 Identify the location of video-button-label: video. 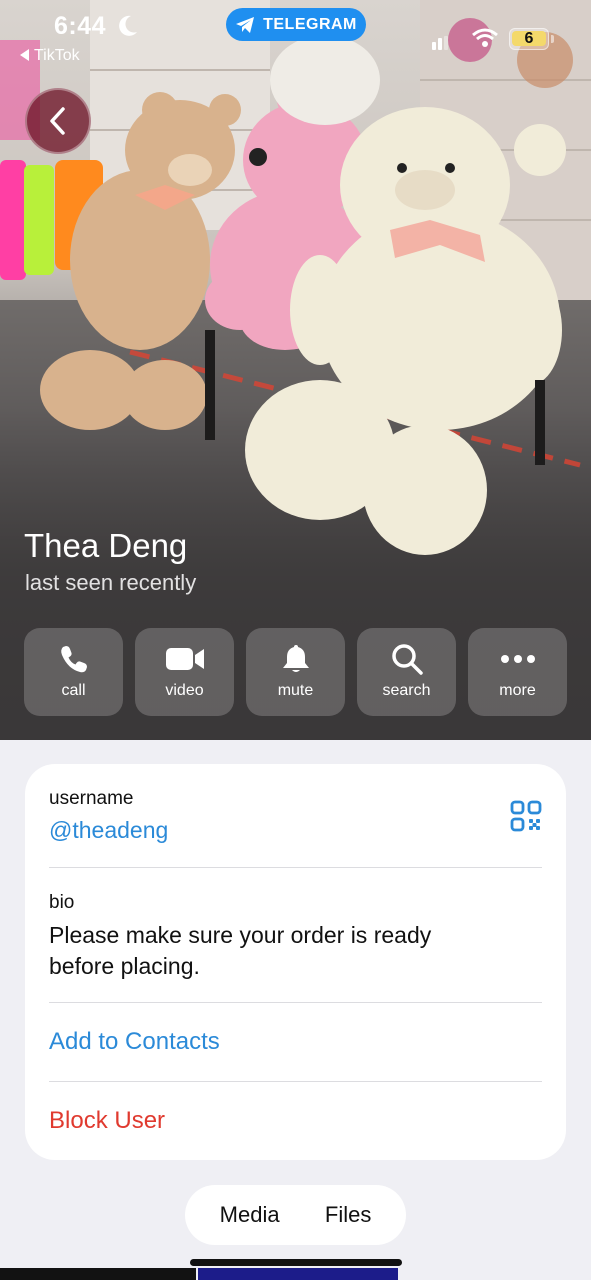
(184, 690).